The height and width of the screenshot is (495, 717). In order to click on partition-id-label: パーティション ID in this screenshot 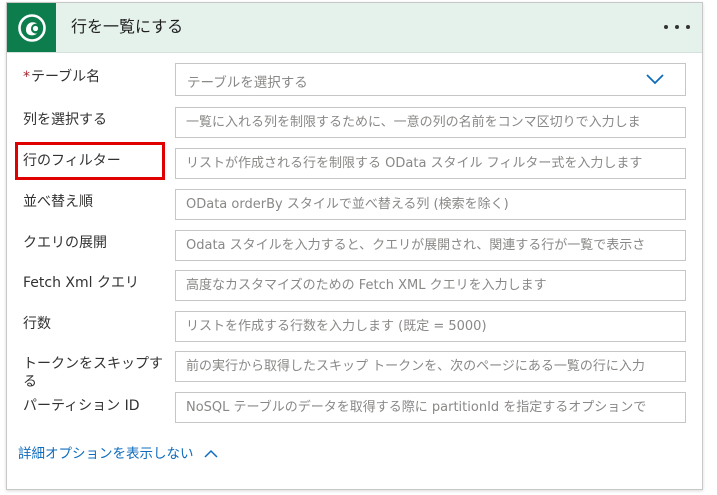, I will do `click(81, 406)`.